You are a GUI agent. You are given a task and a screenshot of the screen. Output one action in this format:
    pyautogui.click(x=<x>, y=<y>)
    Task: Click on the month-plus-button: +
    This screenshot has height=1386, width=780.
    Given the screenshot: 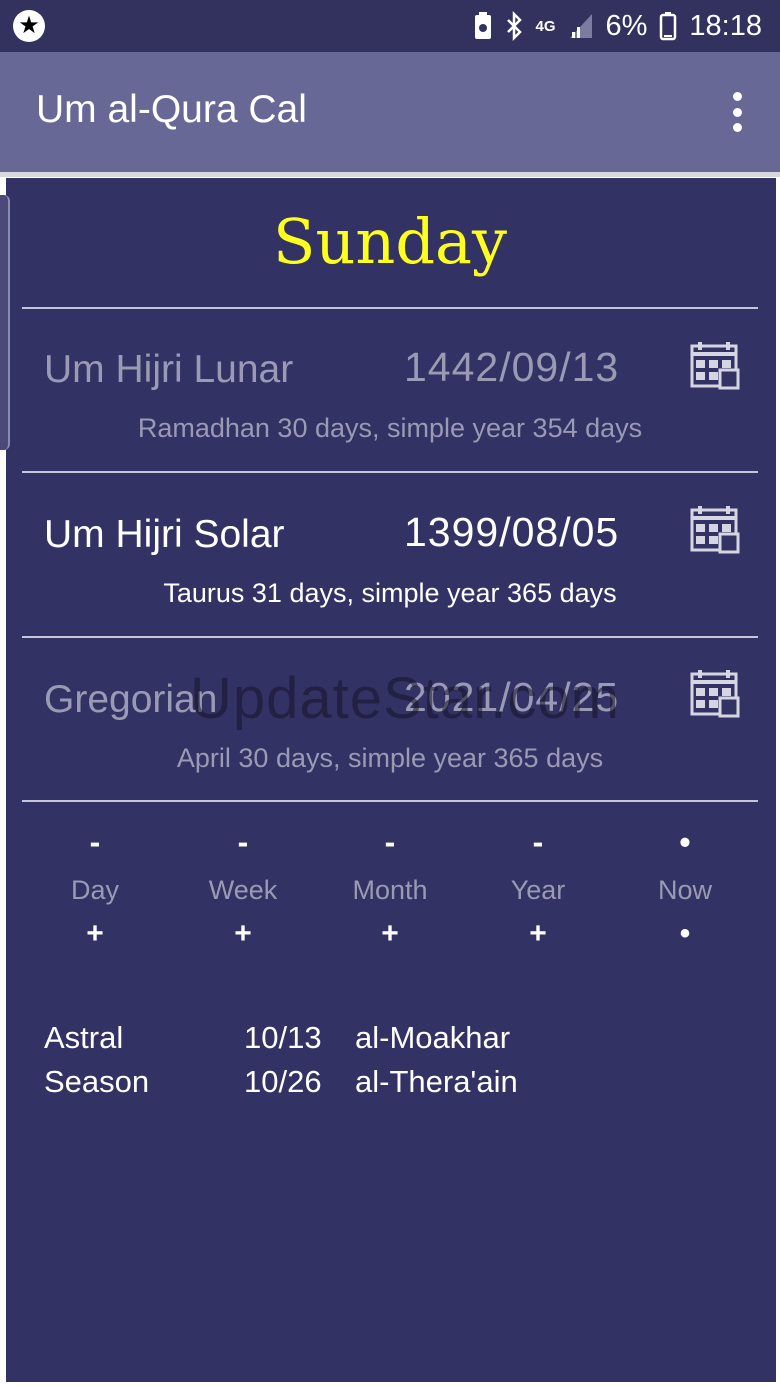 What is the action you would take?
    pyautogui.click(x=390, y=934)
    